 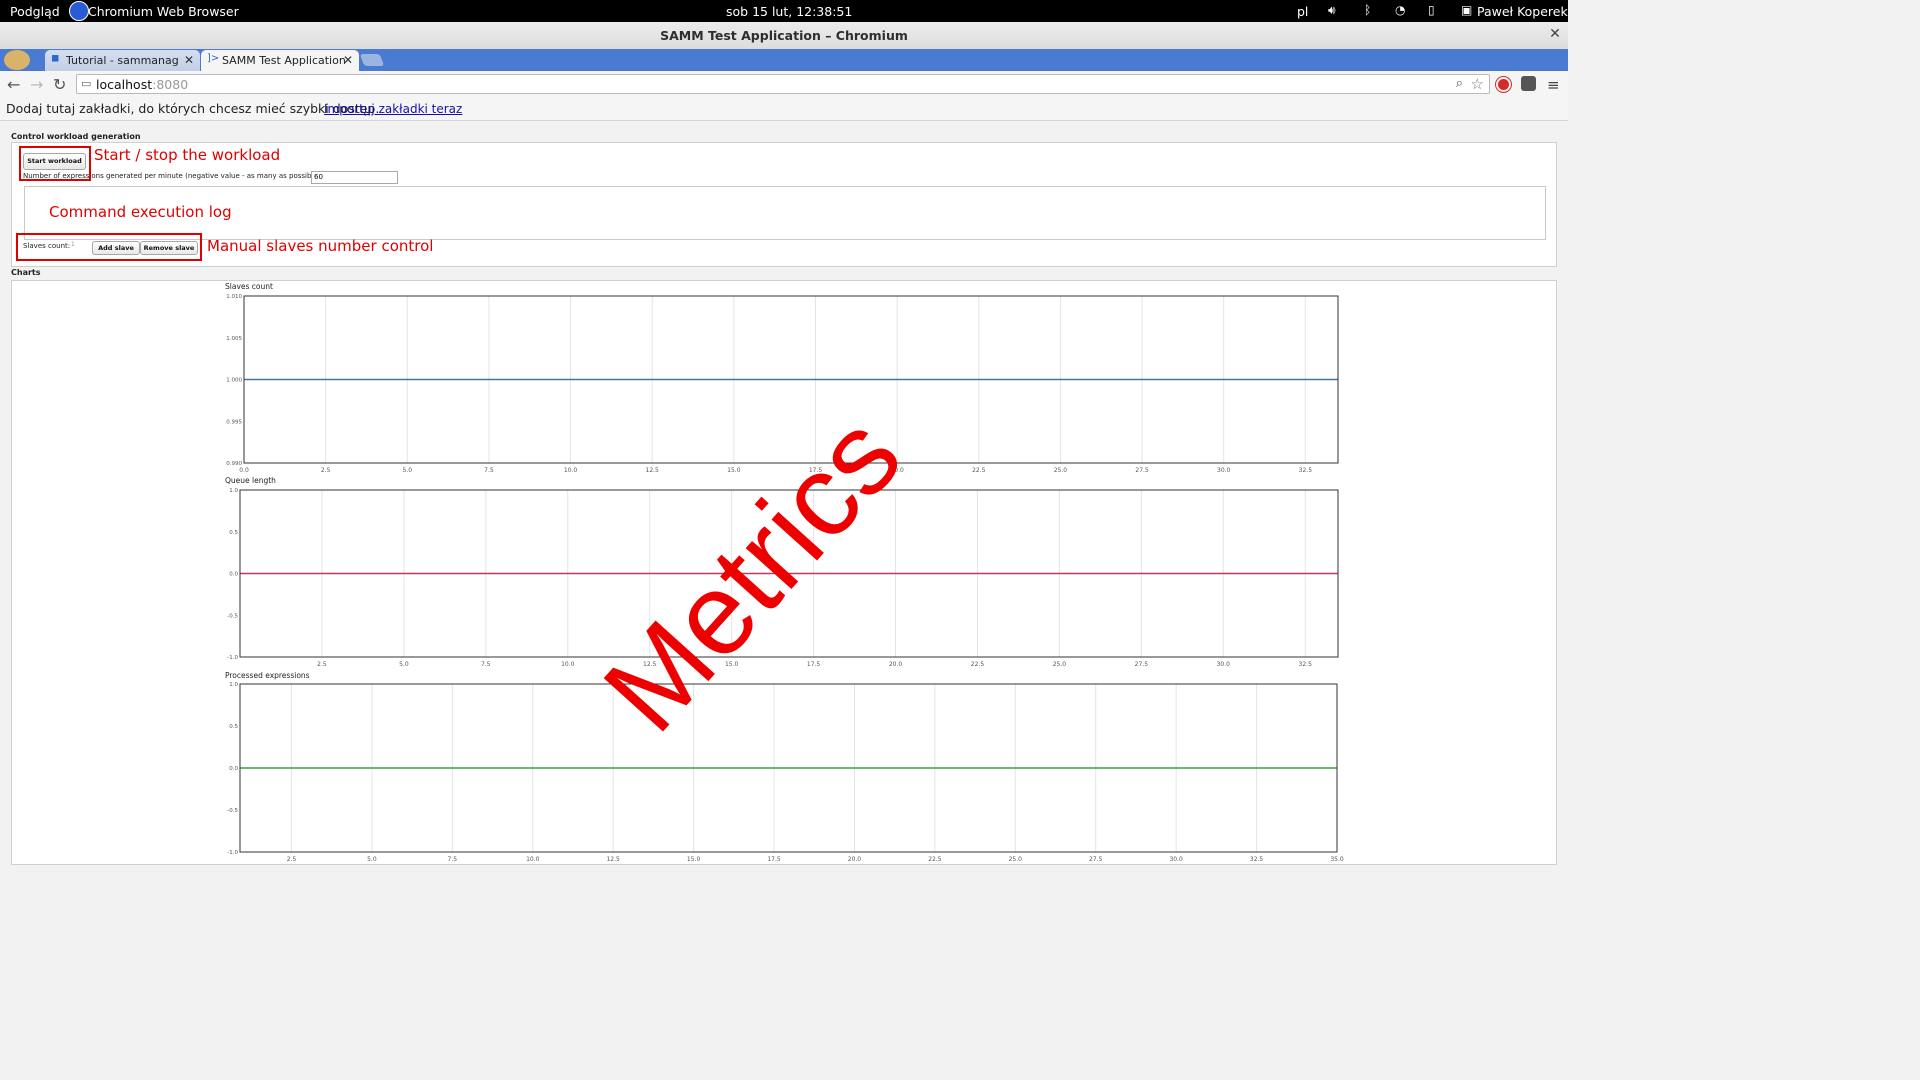 What do you see at coordinates (234, 339) in the screenshot?
I see `y-tick-label: 1.005` at bounding box center [234, 339].